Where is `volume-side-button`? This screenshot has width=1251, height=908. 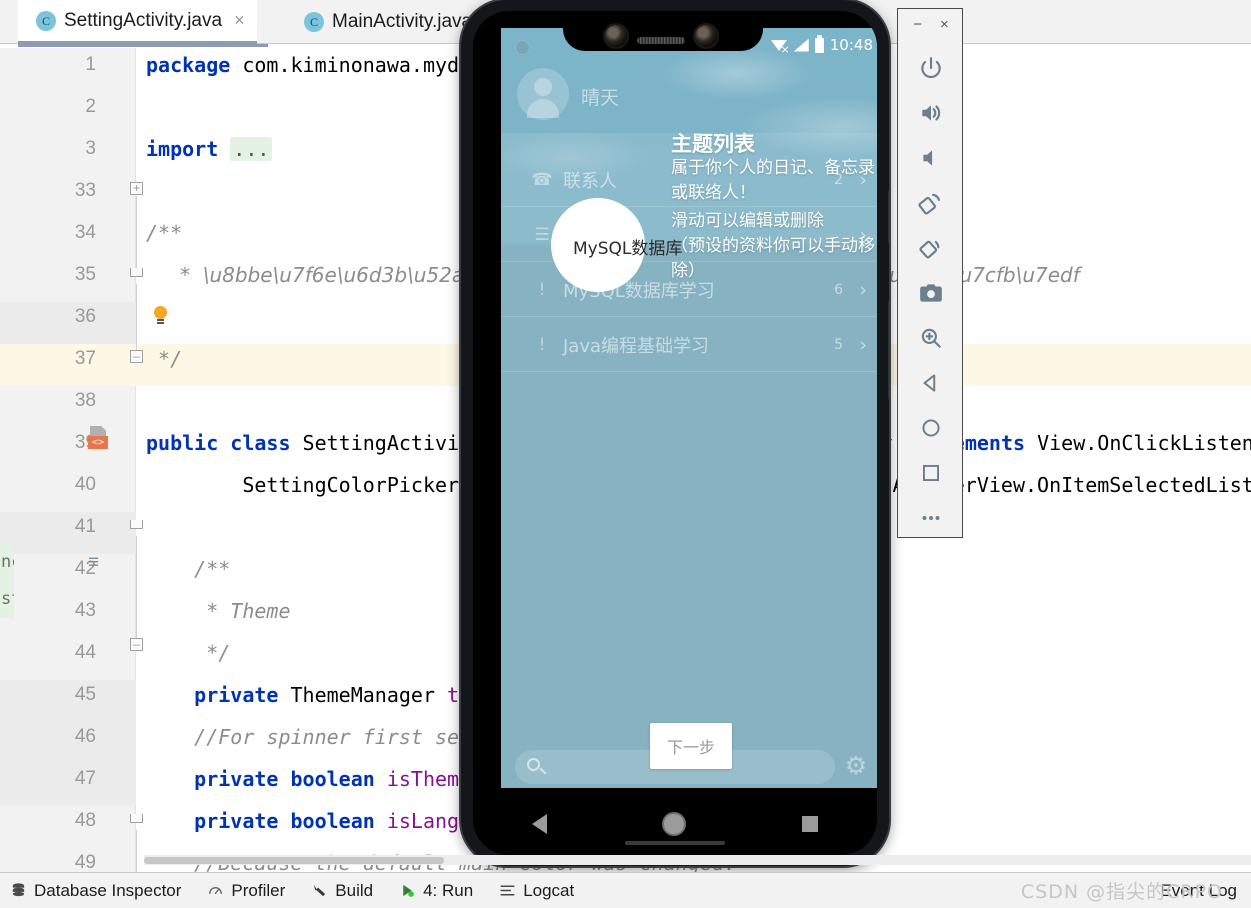 volume-side-button is located at coordinates (888, 350).